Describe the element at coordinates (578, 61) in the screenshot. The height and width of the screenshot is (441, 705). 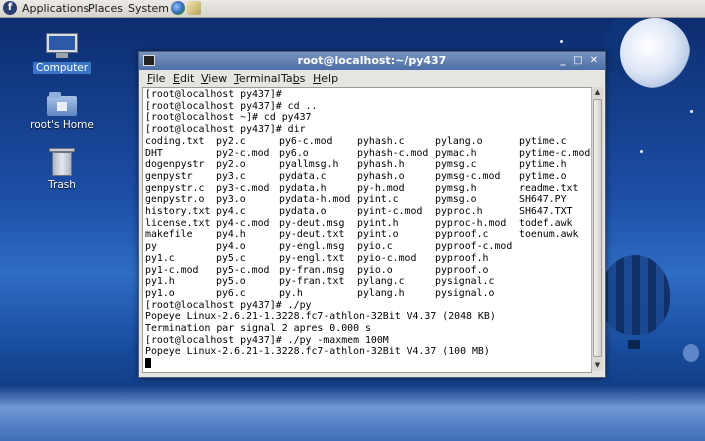
I see `maximize-icon: □` at that location.